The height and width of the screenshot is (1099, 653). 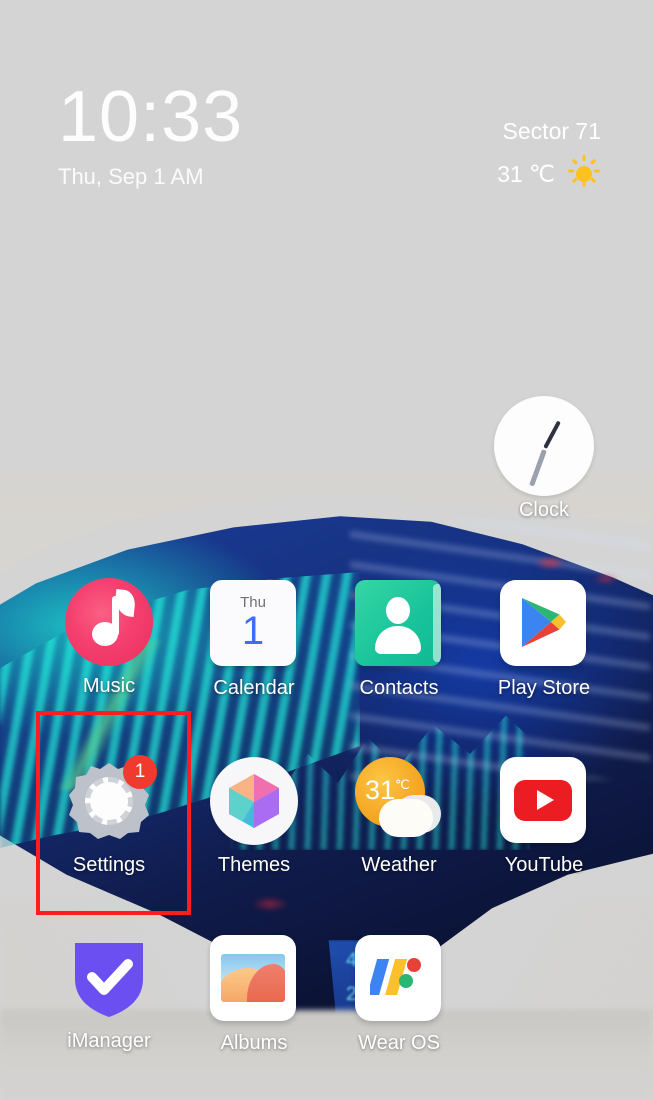 What do you see at coordinates (544, 446) in the screenshot?
I see `clock-icon` at bounding box center [544, 446].